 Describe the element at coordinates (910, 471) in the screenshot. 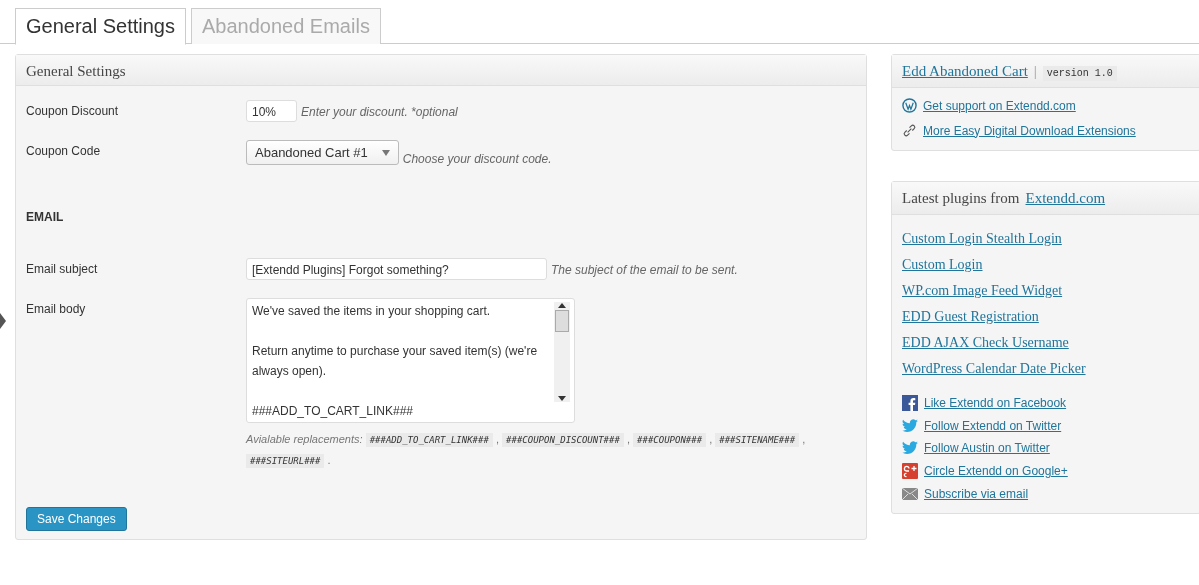

I see `google-plus-icon` at that location.